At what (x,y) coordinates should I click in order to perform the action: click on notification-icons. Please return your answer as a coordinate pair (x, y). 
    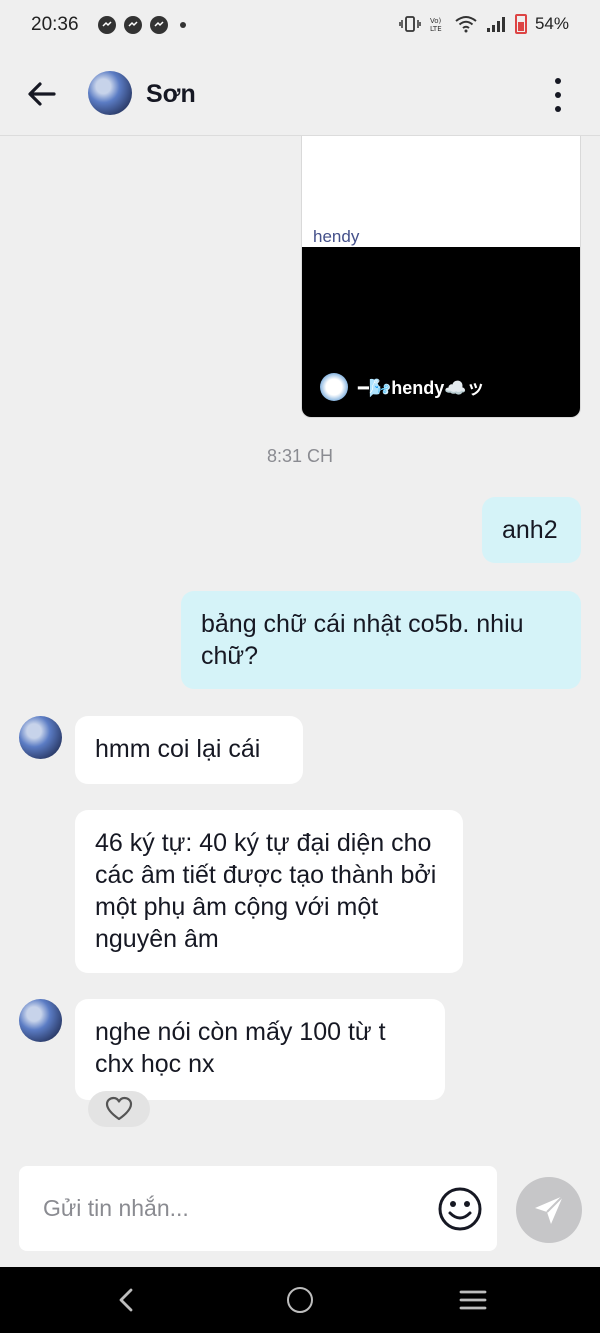
    Looking at the image, I should click on (142, 25).